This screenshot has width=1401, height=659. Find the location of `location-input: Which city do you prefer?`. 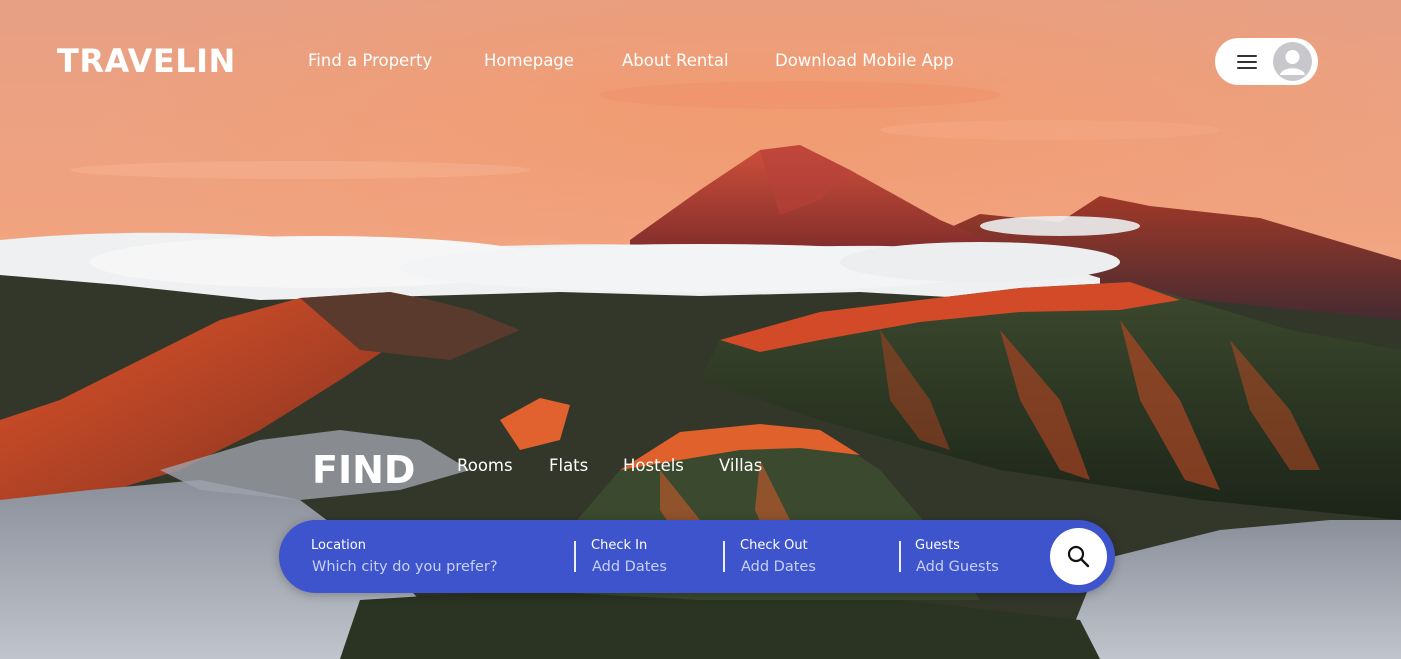

location-input: Which city do you prefer? is located at coordinates (405, 567).